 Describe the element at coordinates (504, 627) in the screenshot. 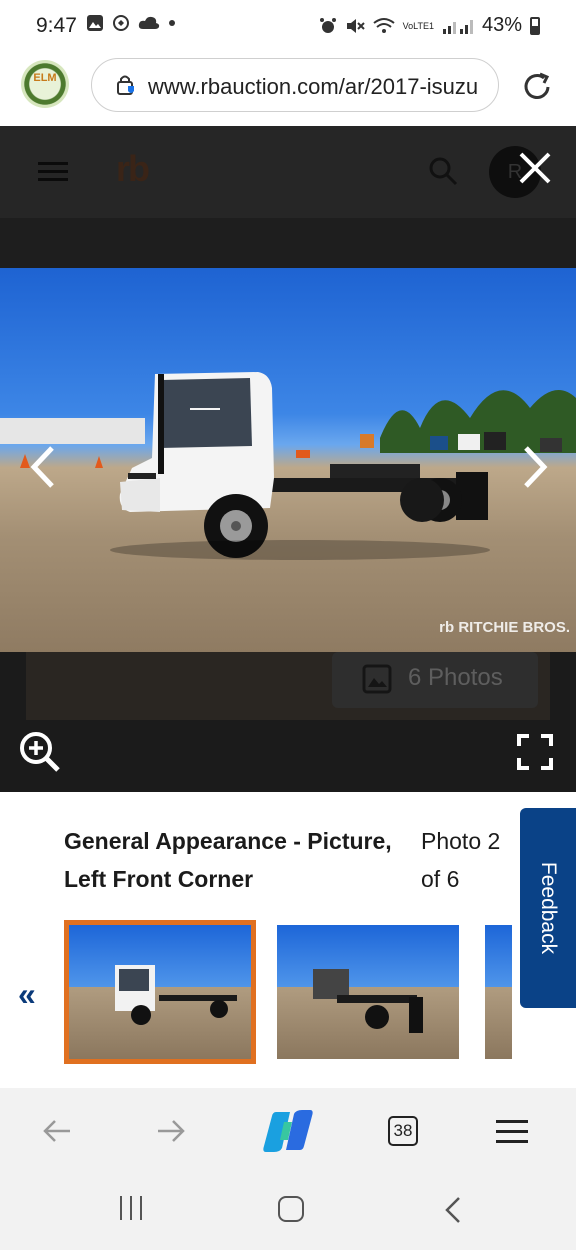

I see `photo-watermark: rb RITCHIE BROS.` at that location.